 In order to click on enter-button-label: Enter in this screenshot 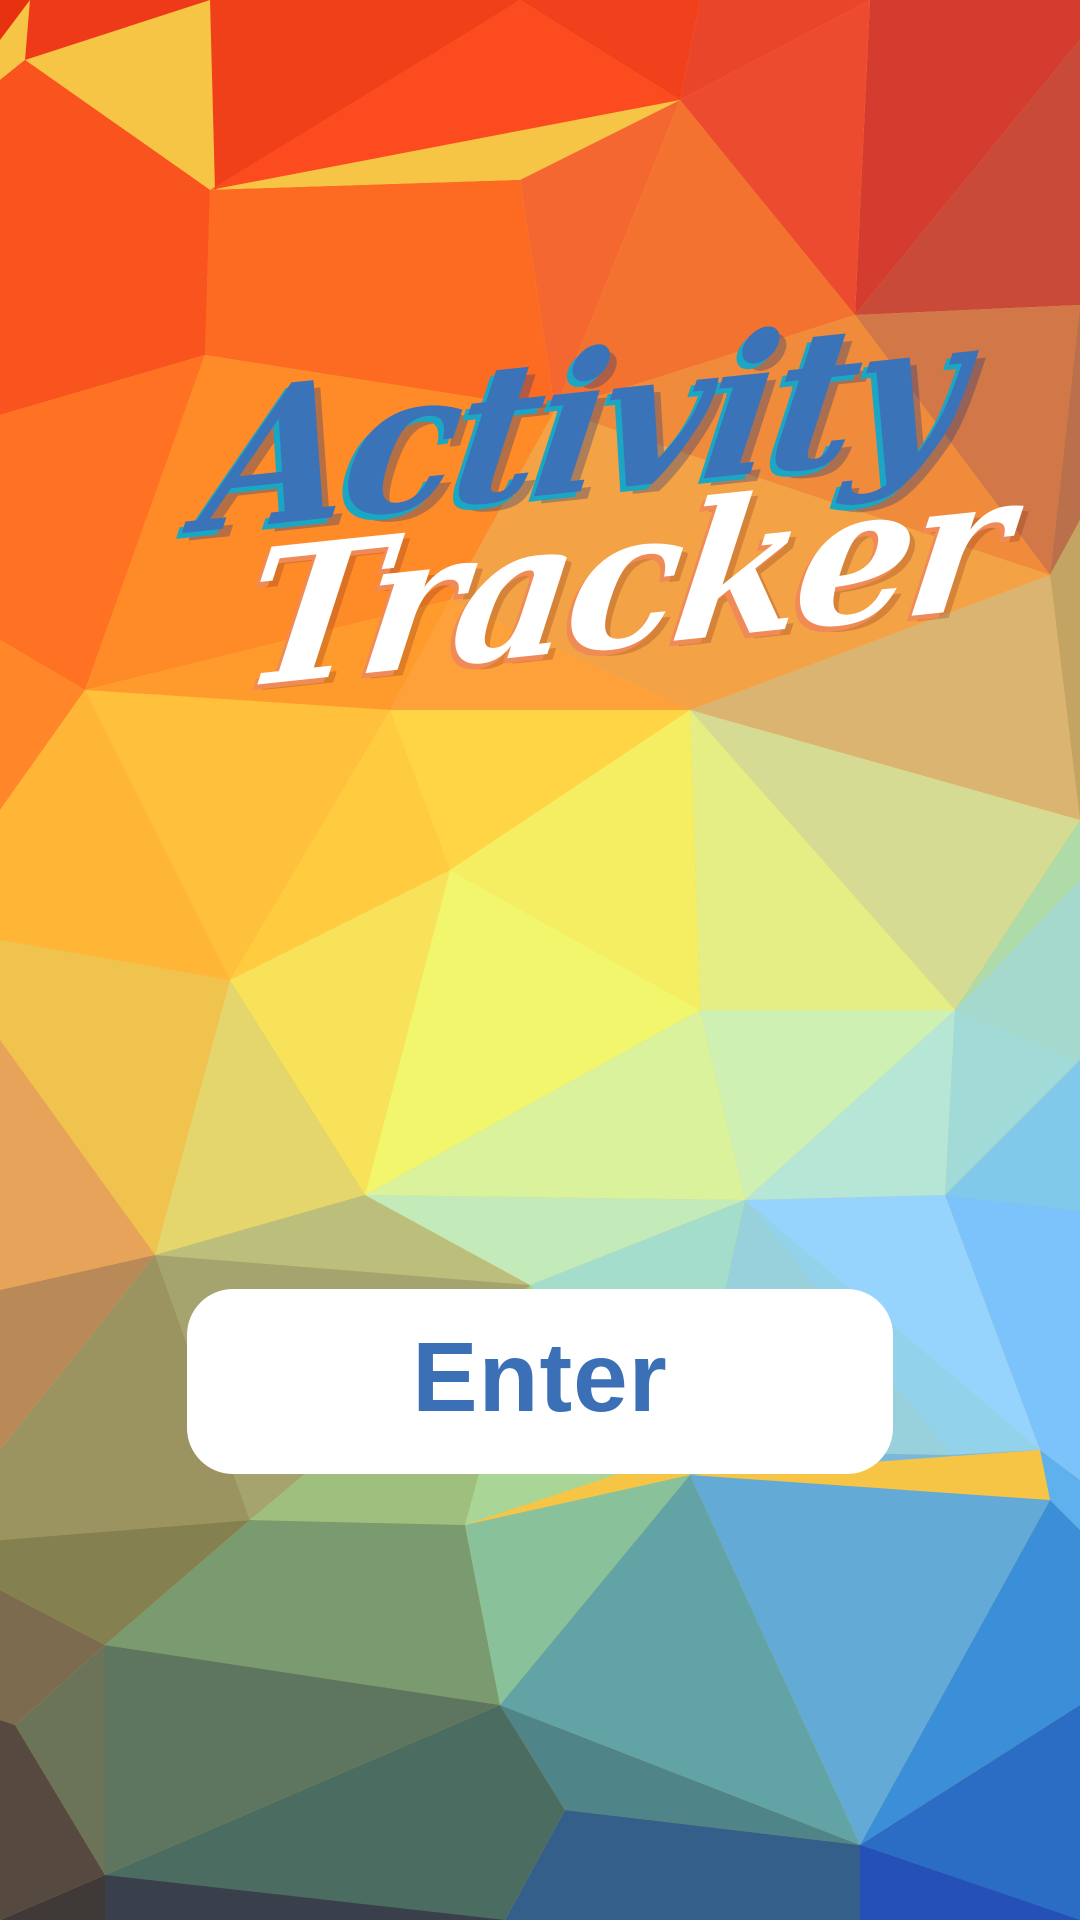, I will do `click(540, 1377)`.